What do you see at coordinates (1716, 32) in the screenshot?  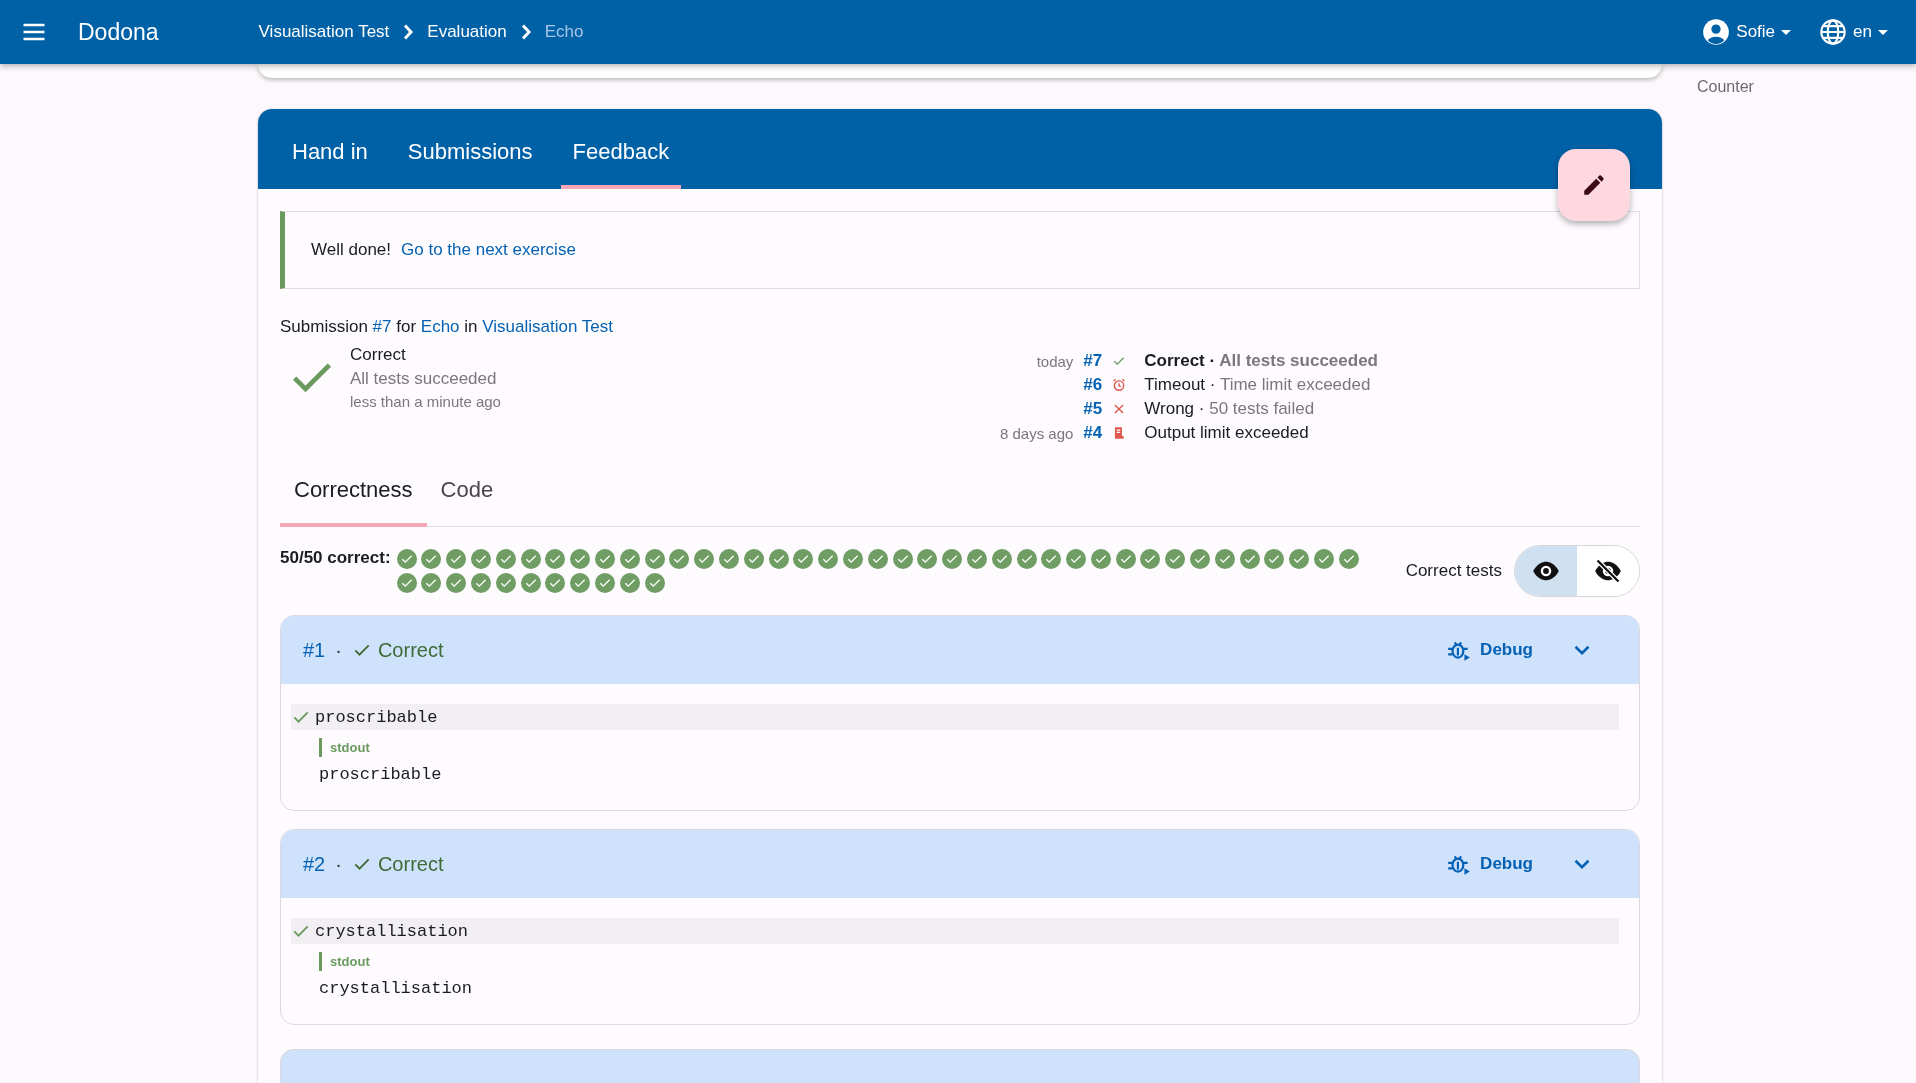 I see `user-avatar-icon` at bounding box center [1716, 32].